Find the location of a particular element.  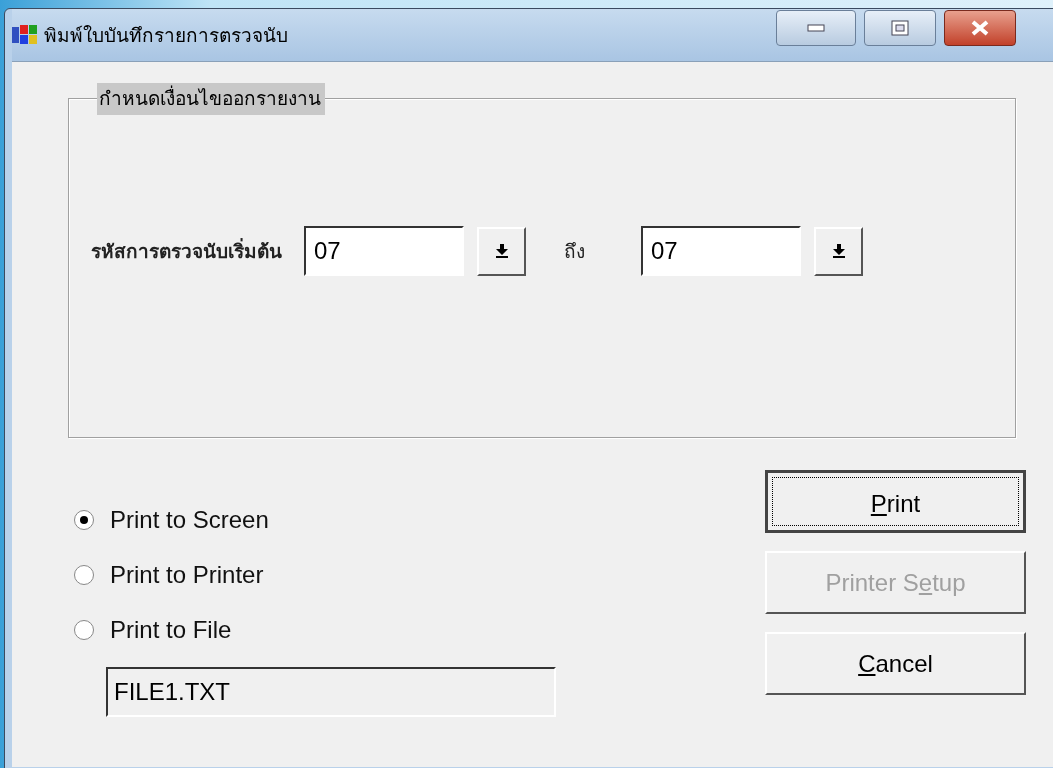

dialog-button: Cancel is located at coordinates (895, 663).